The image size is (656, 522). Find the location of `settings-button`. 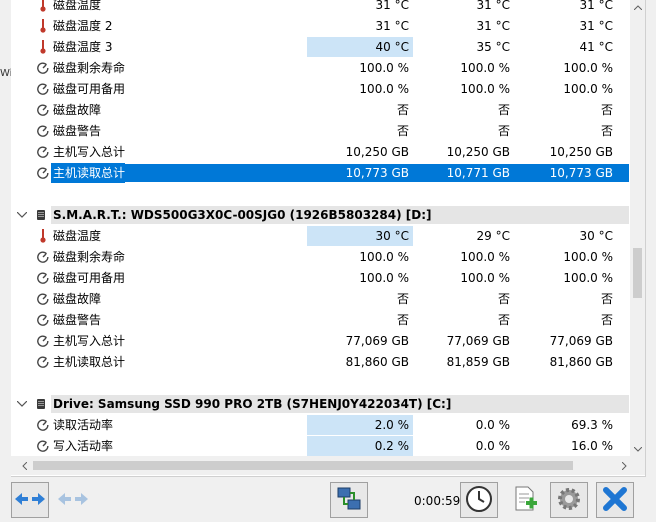

settings-button is located at coordinates (569, 500).